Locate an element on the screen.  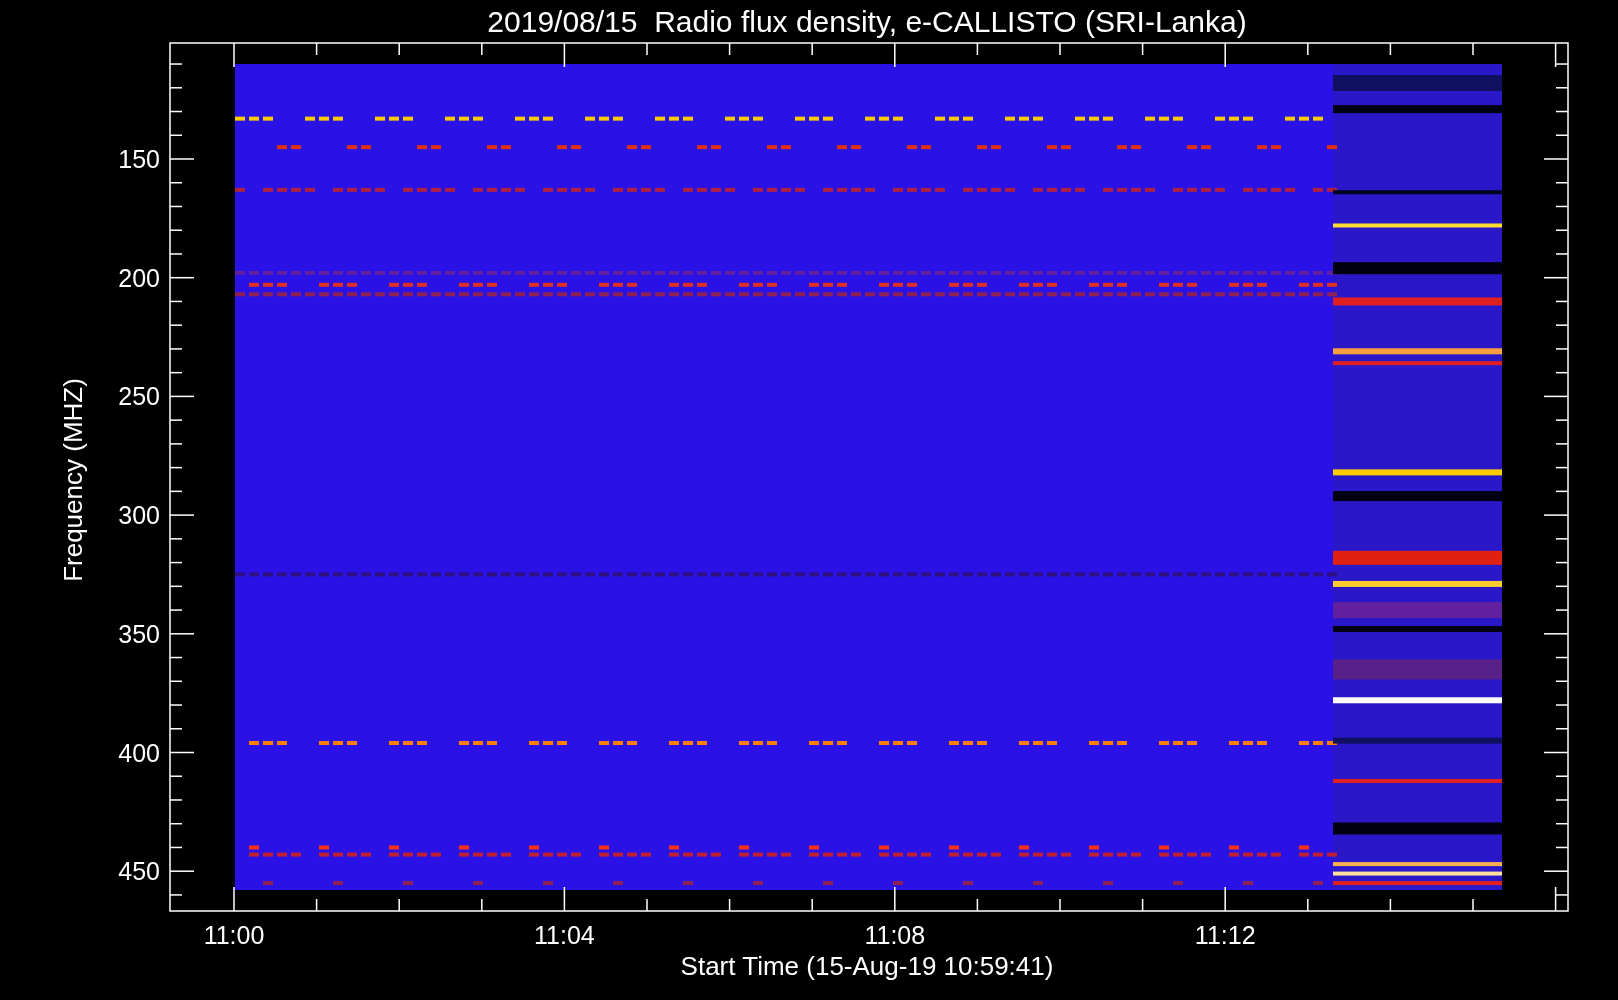
y-tick-label: 350 is located at coordinates (139, 633).